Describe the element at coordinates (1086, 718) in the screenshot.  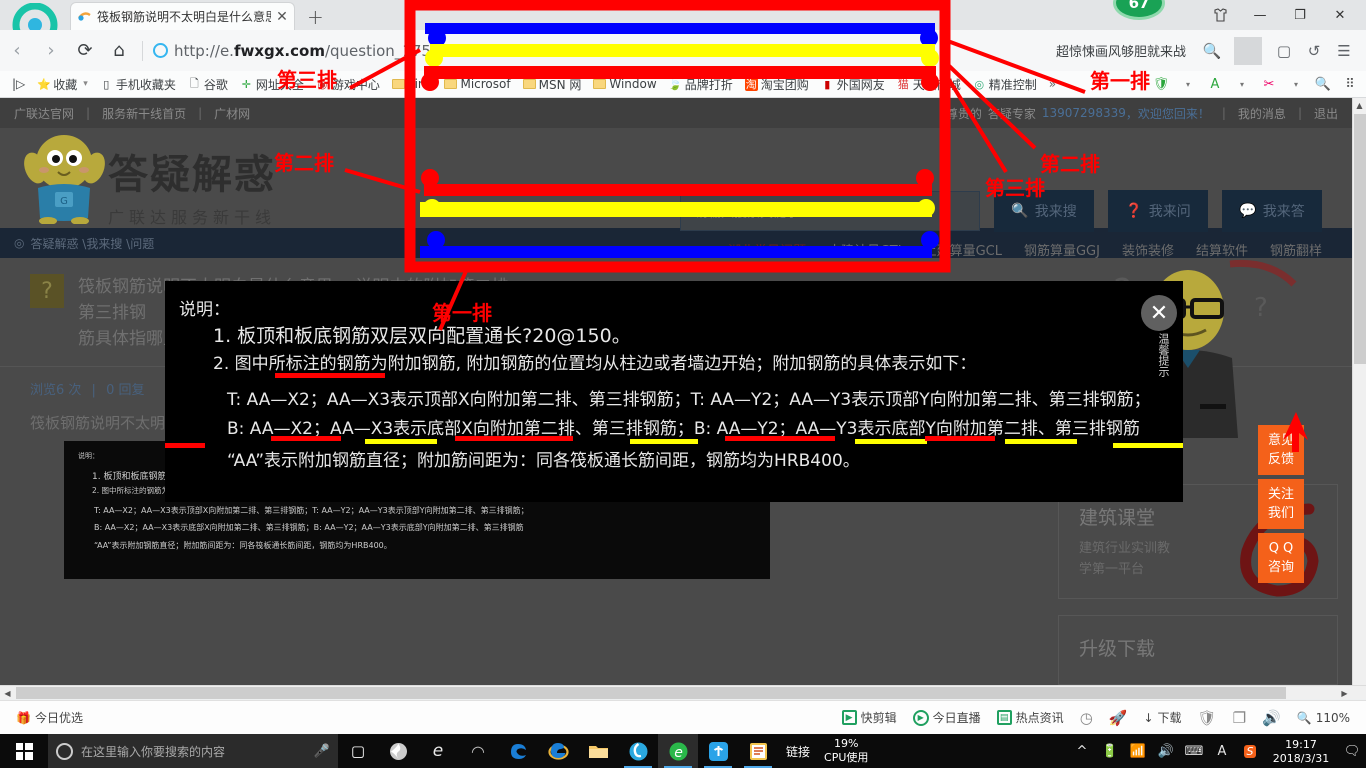
I see `speed-icon: ◷` at that location.